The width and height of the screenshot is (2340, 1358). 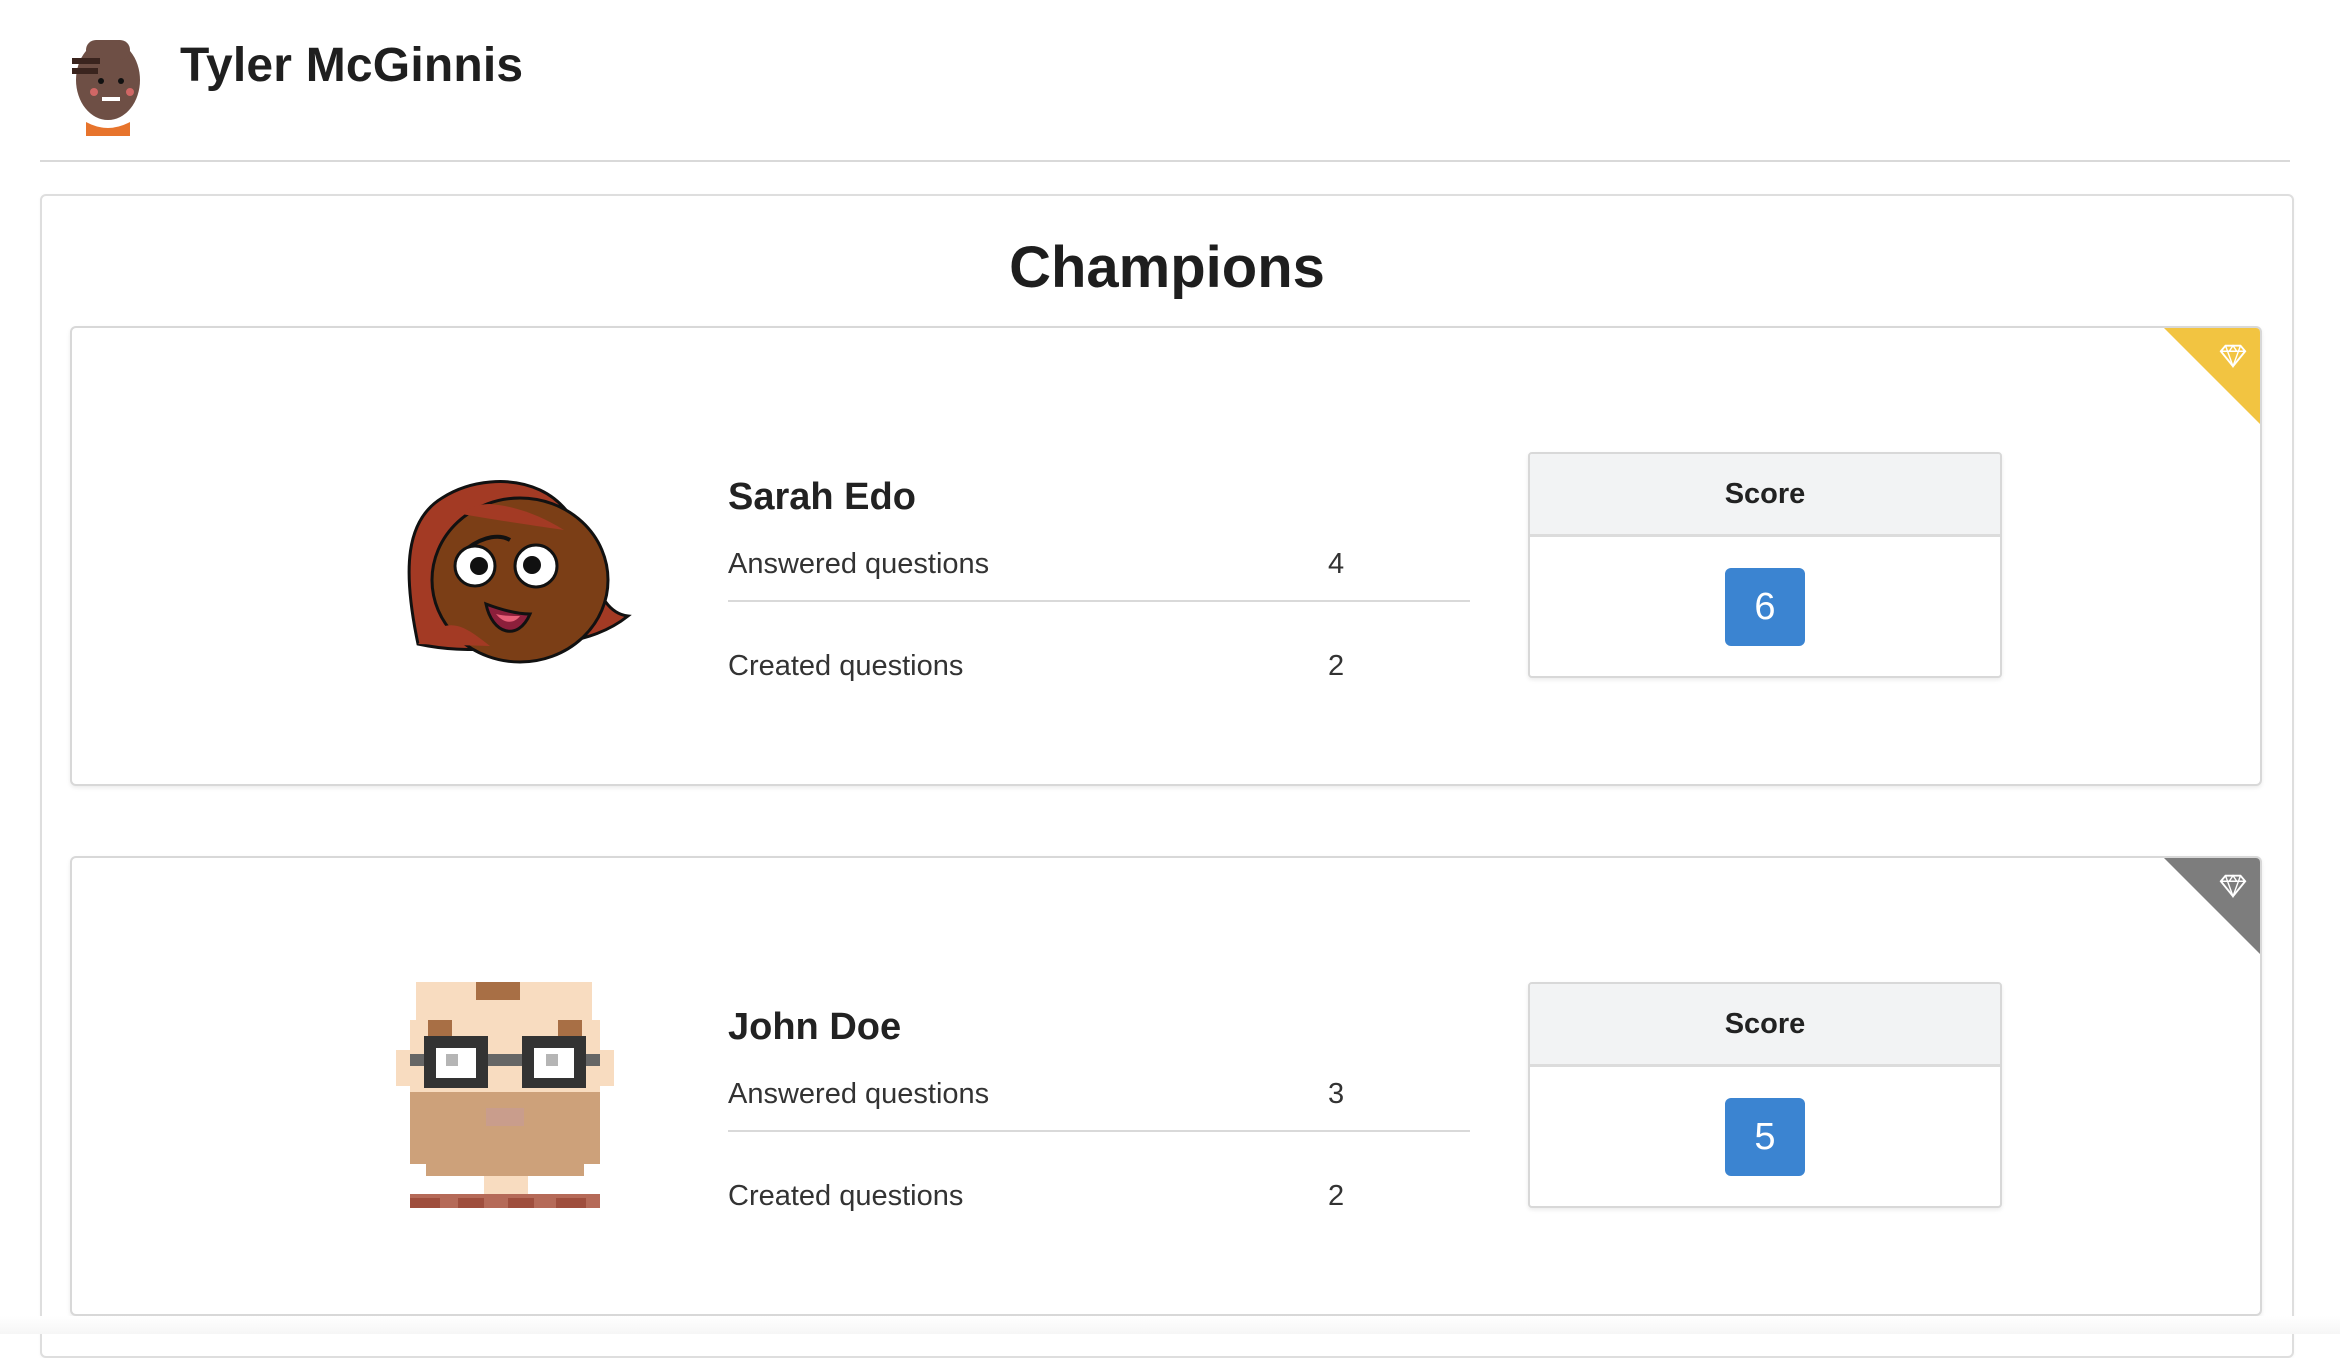 What do you see at coordinates (1765, 607) in the screenshot?
I see `score-badge: 6` at bounding box center [1765, 607].